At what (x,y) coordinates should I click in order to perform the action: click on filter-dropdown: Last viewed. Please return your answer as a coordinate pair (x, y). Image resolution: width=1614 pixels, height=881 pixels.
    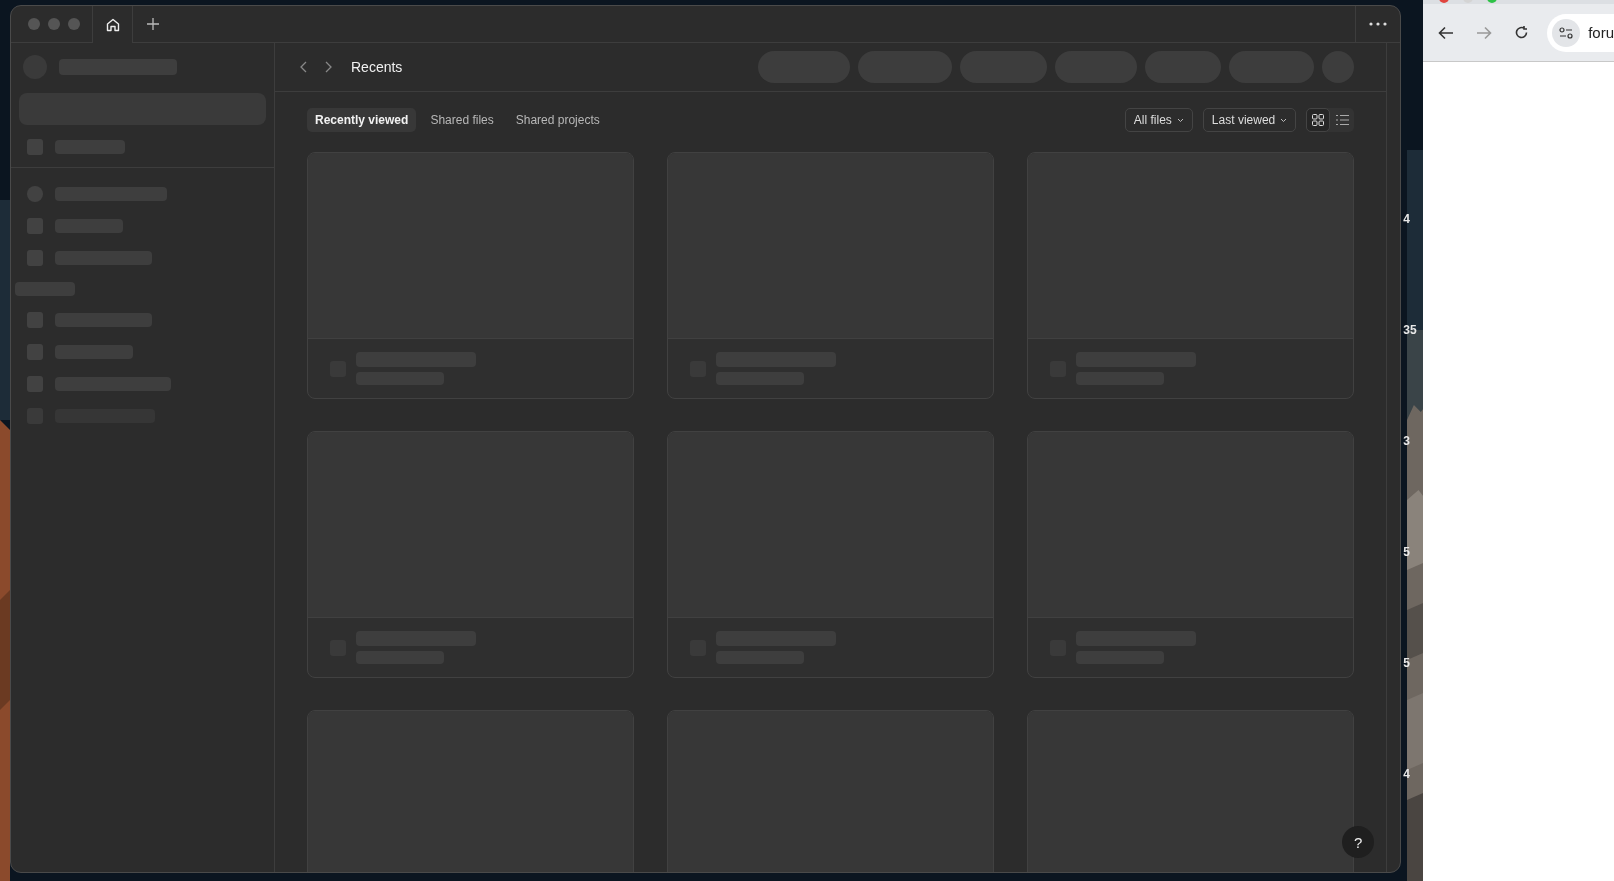
    Looking at the image, I should click on (1249, 120).